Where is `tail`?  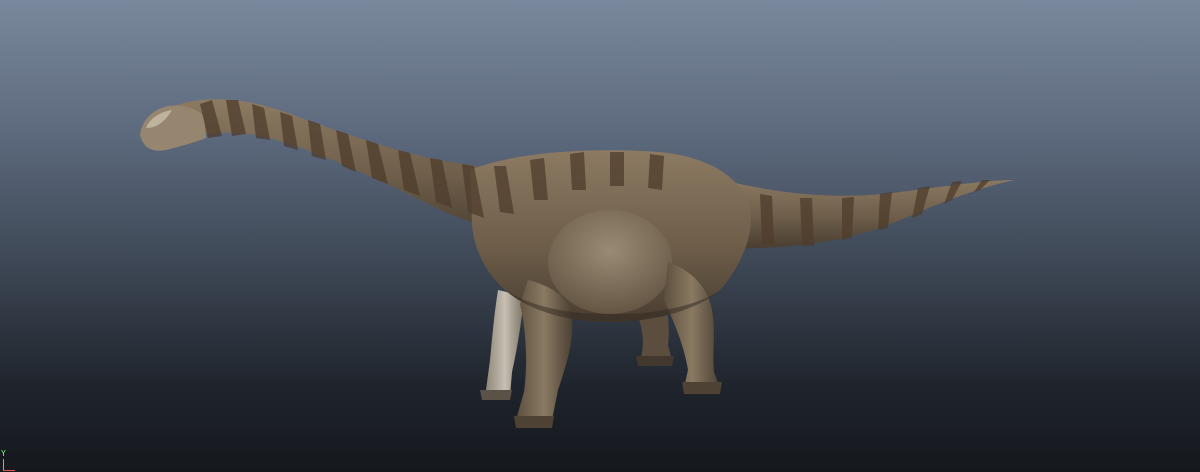
tail is located at coordinates (865, 213).